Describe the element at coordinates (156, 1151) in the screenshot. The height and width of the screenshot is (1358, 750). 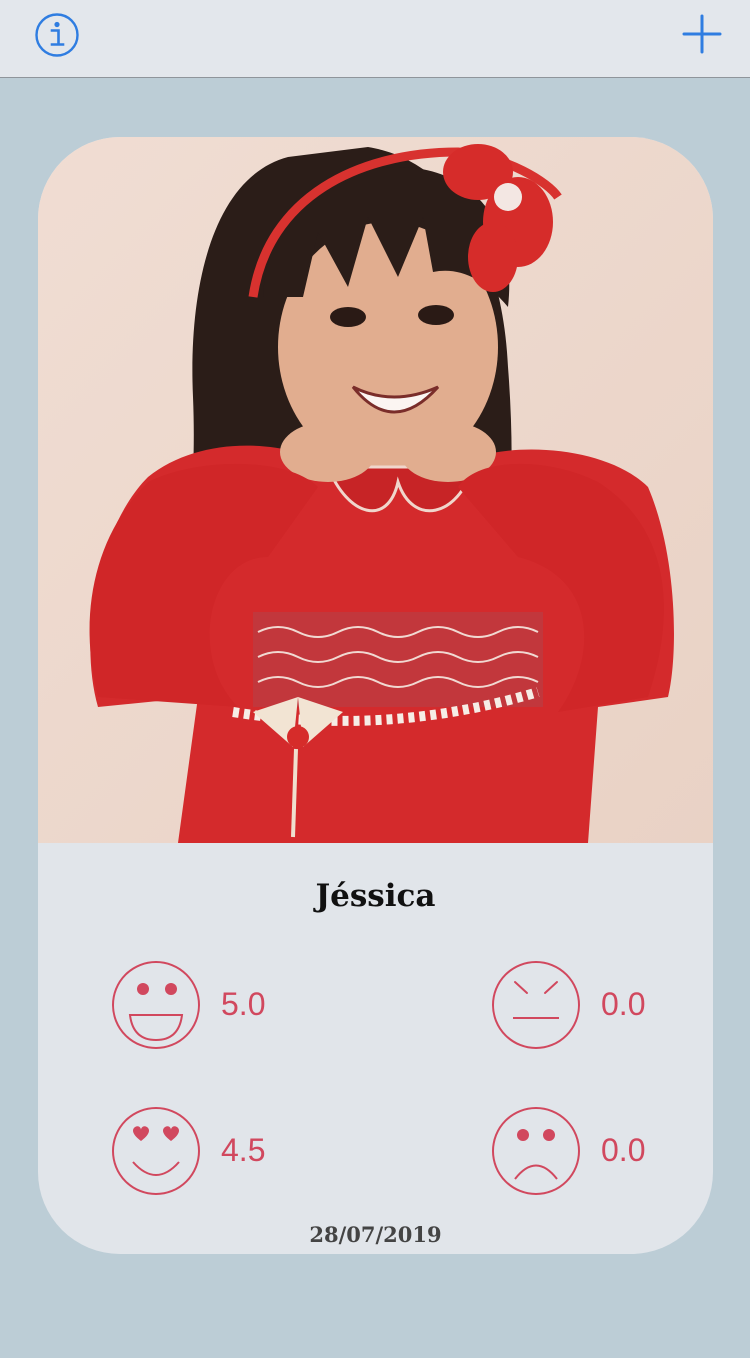
I see `heart-eyes-face-icon` at that location.